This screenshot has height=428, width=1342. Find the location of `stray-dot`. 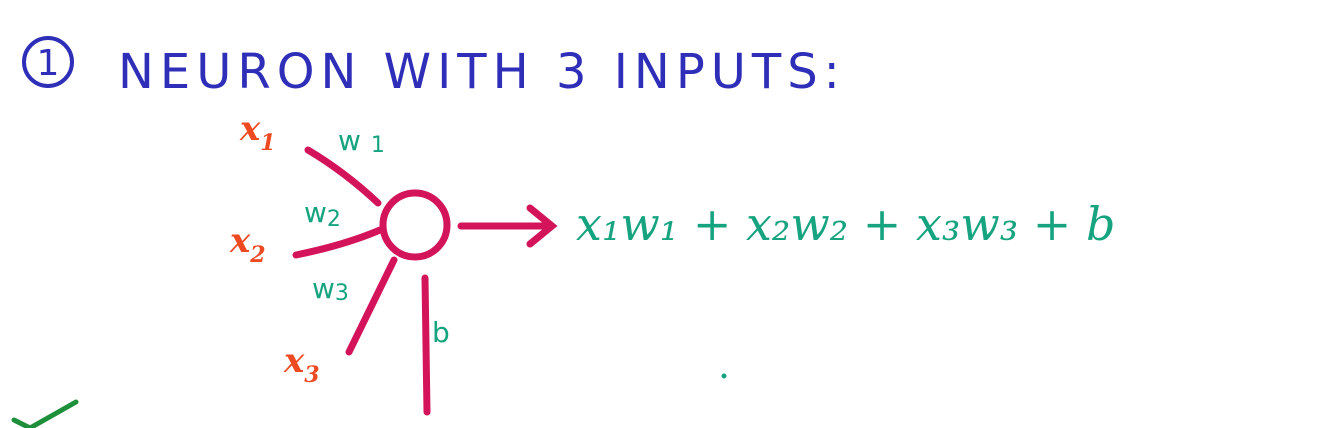

stray-dot is located at coordinates (724, 376).